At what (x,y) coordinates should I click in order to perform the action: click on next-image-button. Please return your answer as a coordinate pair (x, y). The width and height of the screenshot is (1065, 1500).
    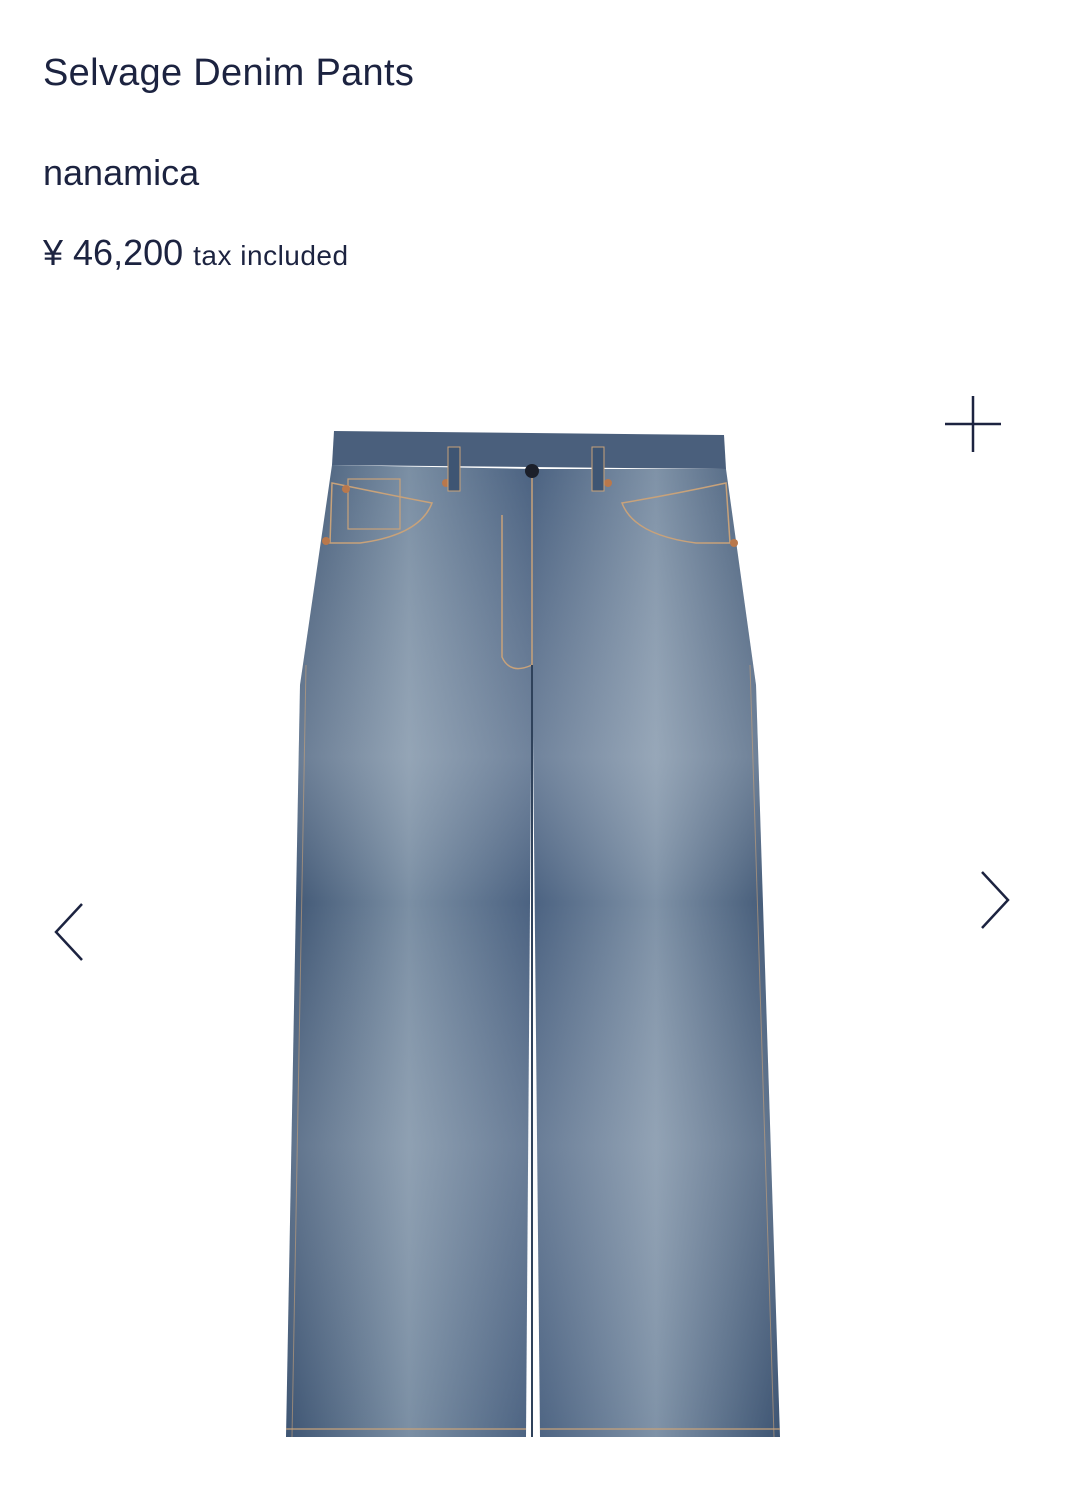
    Looking at the image, I should click on (996, 901).